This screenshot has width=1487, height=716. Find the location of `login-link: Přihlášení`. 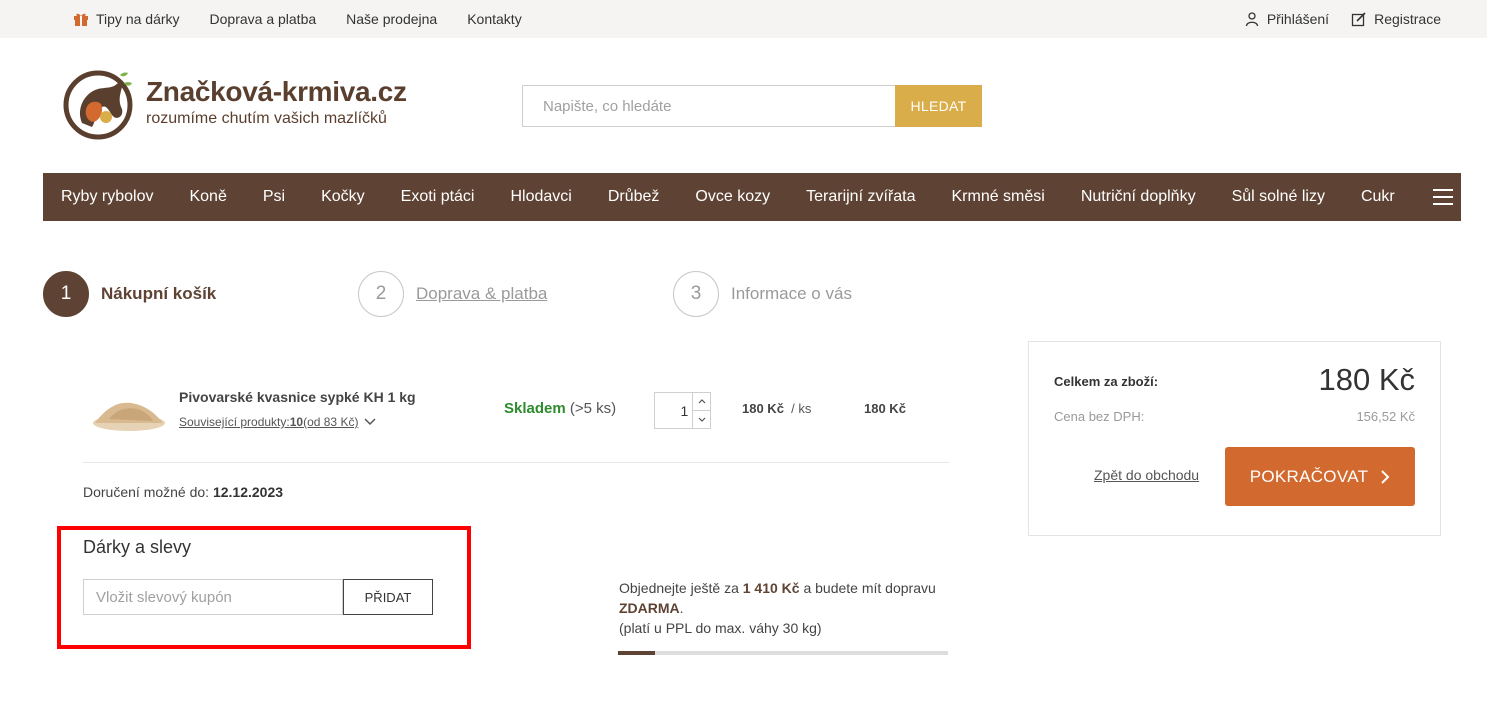

login-link: Přihlášení is located at coordinates (1286, 19).